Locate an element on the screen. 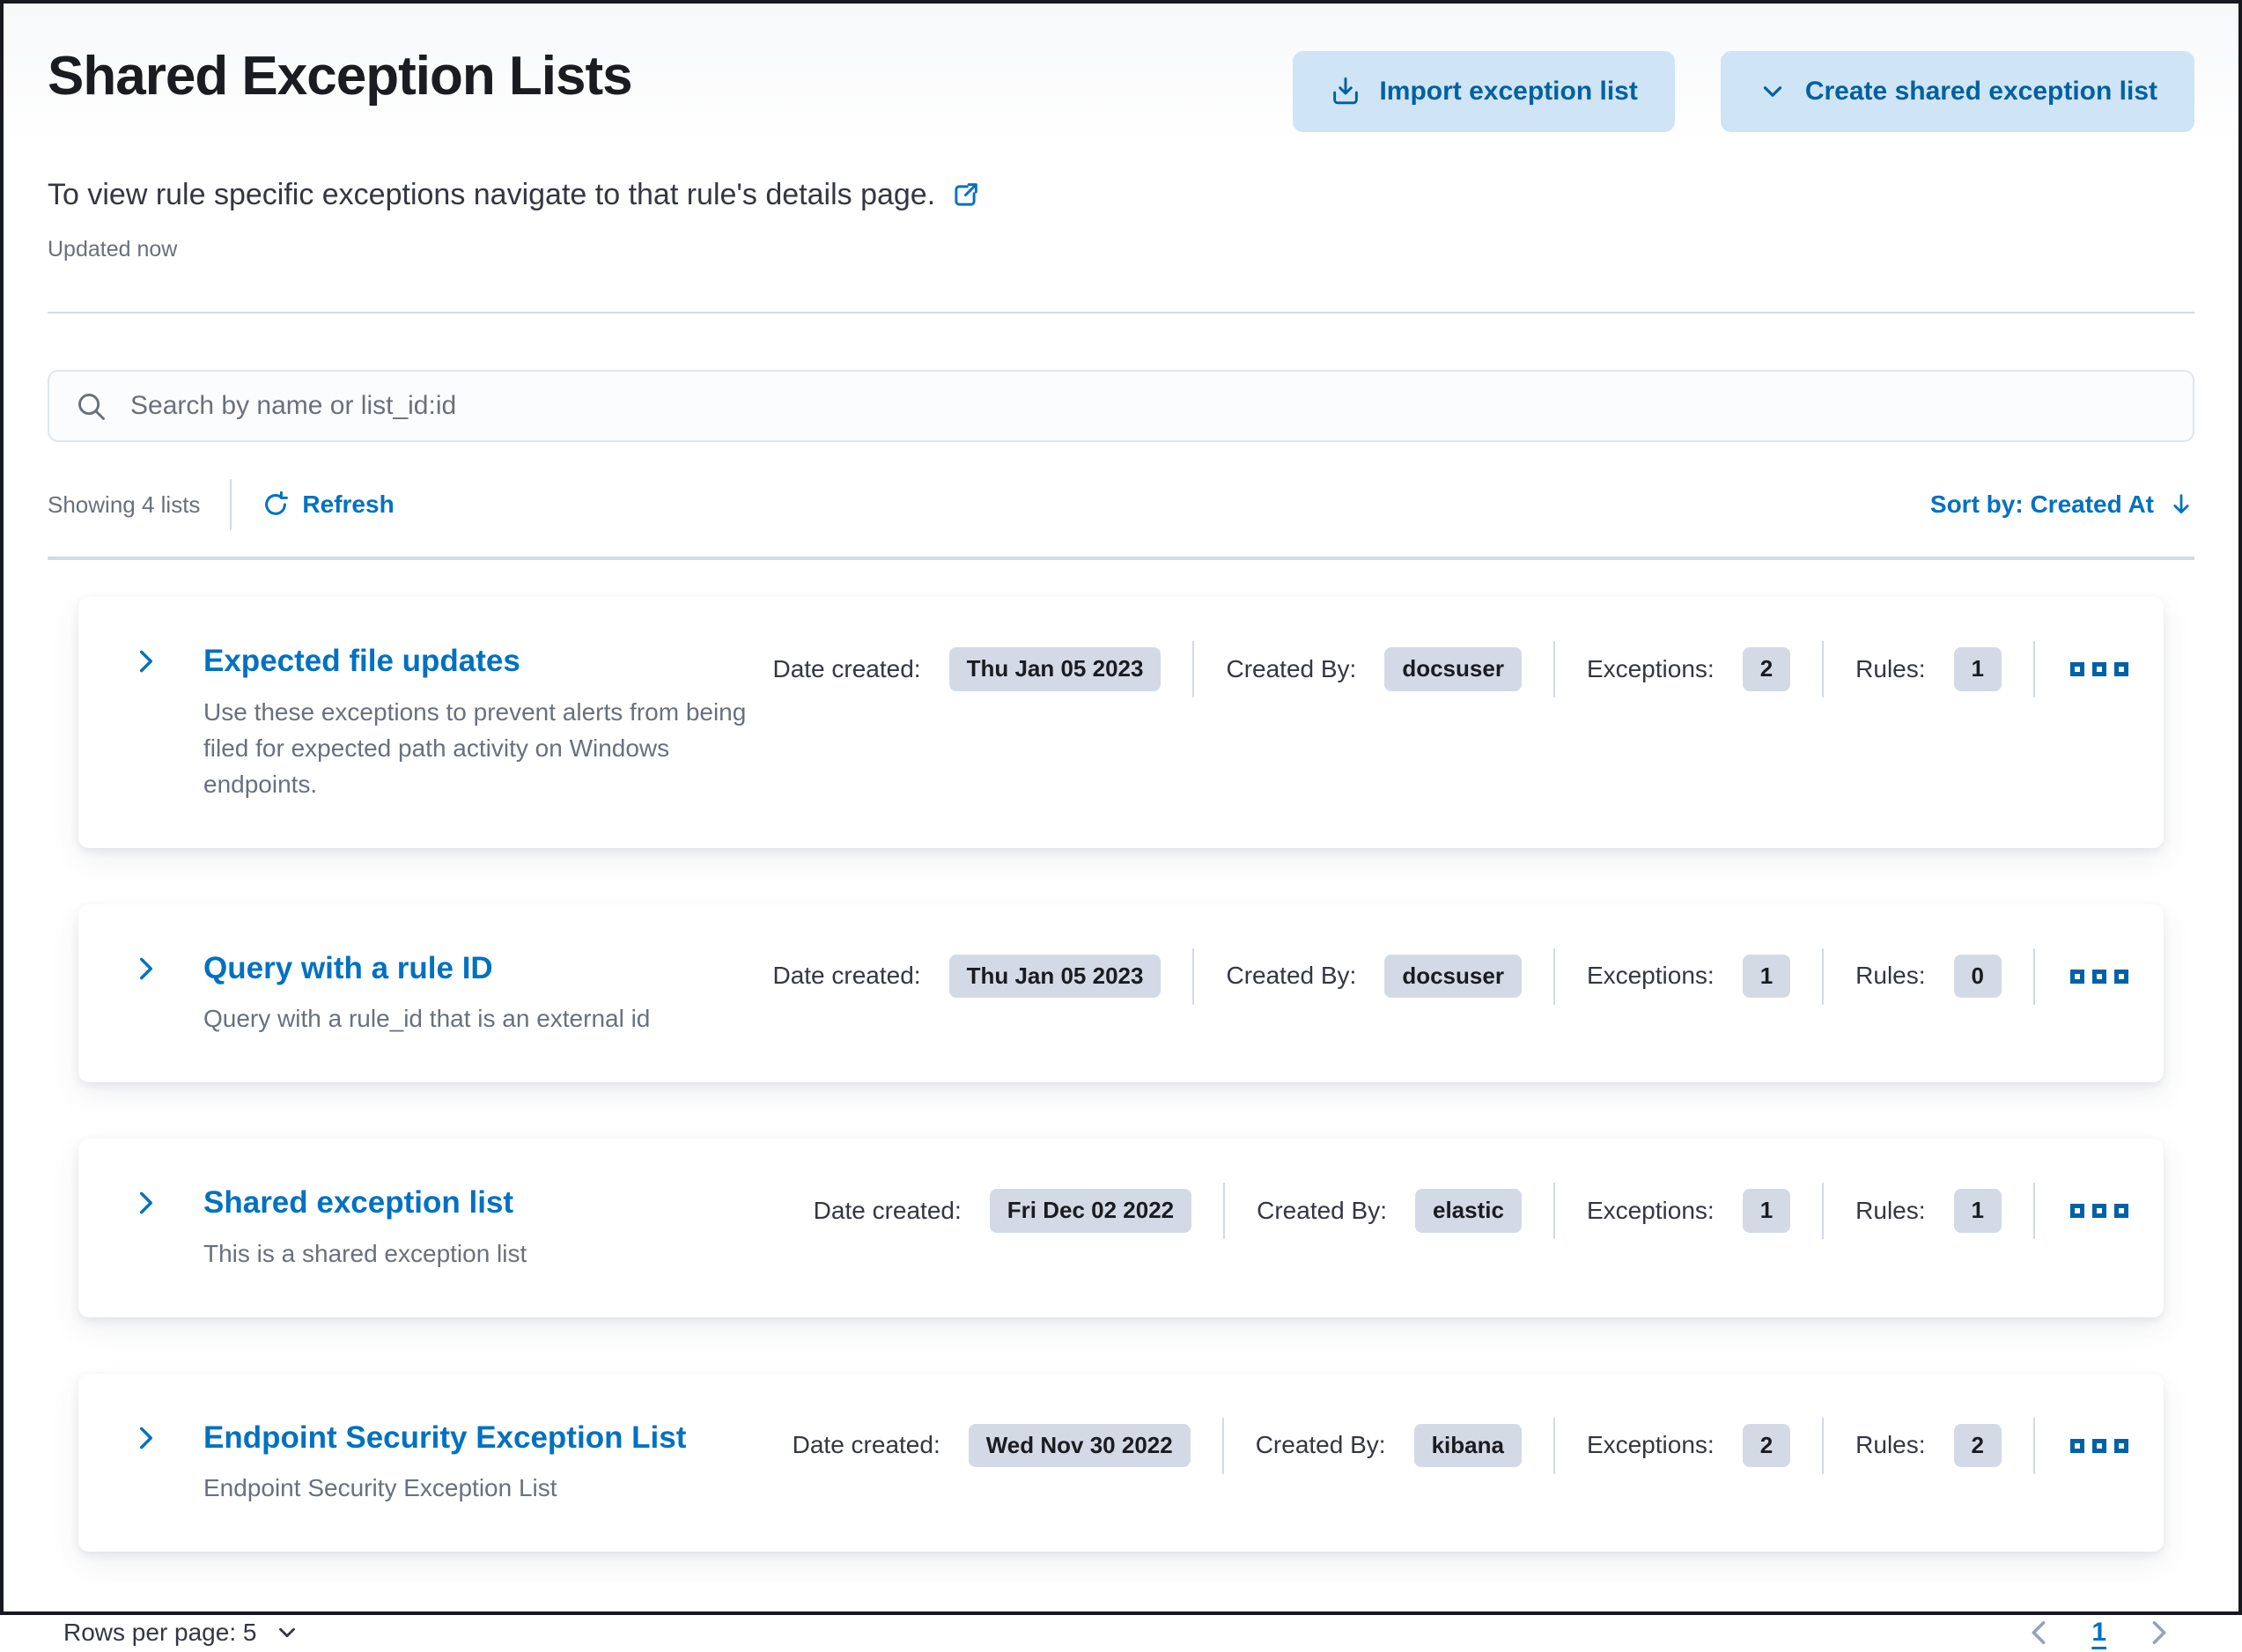 The width and height of the screenshot is (2242, 1652). previous-page-button is located at coordinates (2038, 1633).